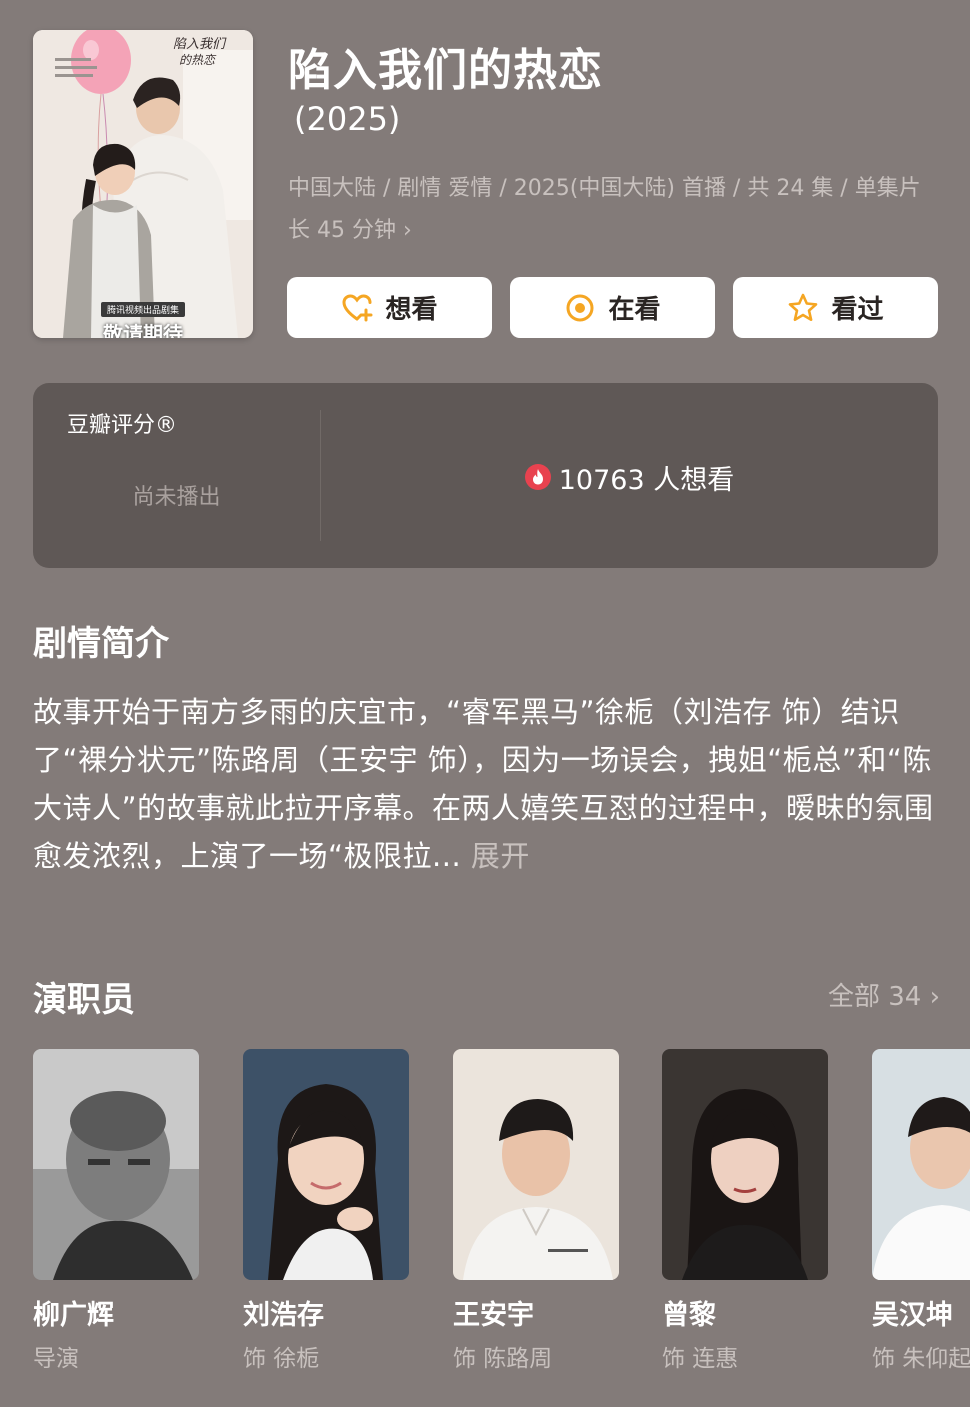 Image resolution: width=970 pixels, height=1407 pixels. I want to click on poster-caption: 腾讯视频出品剧集 敬请期待, so click(143, 318).